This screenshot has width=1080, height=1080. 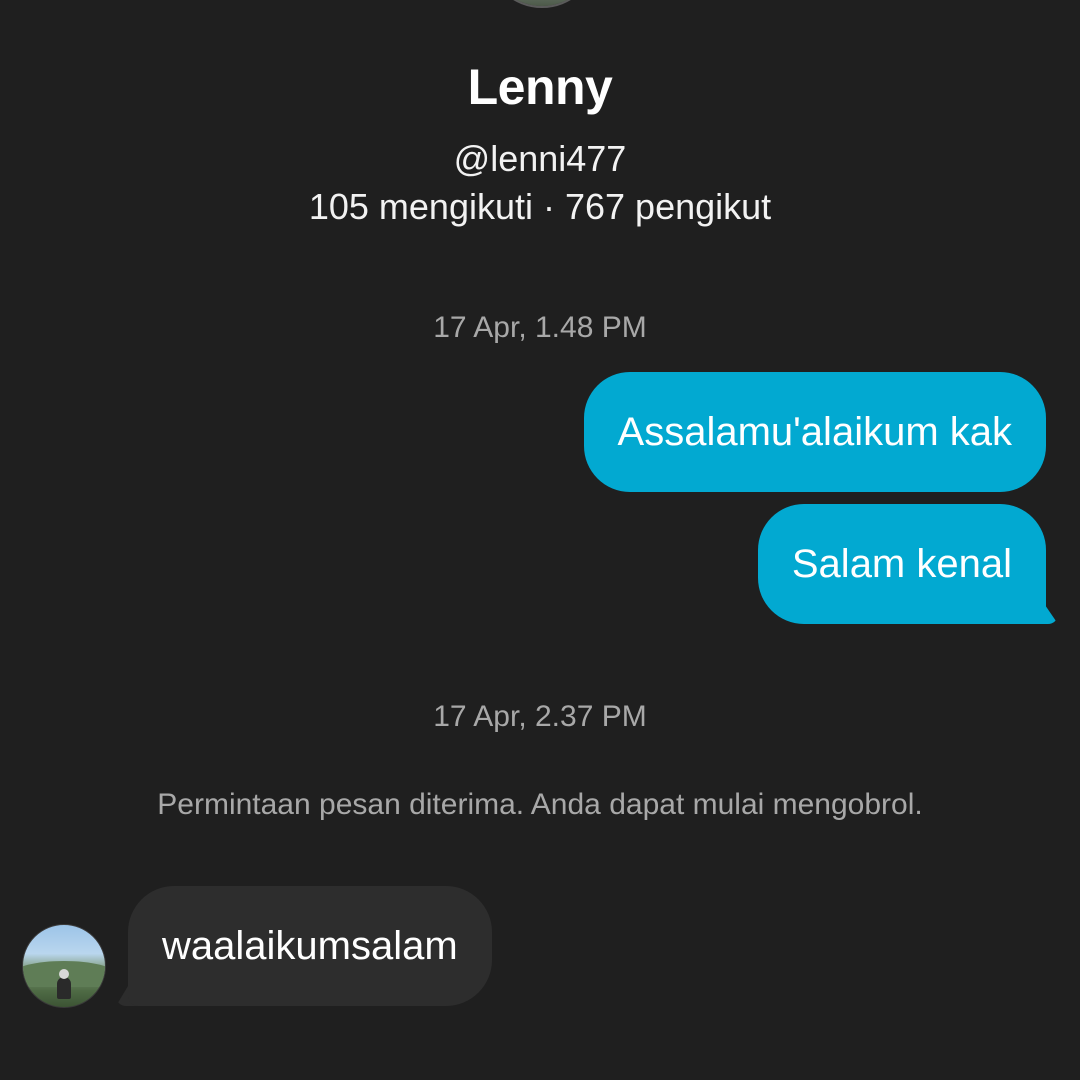 What do you see at coordinates (540, 951) in the screenshot?
I see `incoming-message-row: waalaikumsalam` at bounding box center [540, 951].